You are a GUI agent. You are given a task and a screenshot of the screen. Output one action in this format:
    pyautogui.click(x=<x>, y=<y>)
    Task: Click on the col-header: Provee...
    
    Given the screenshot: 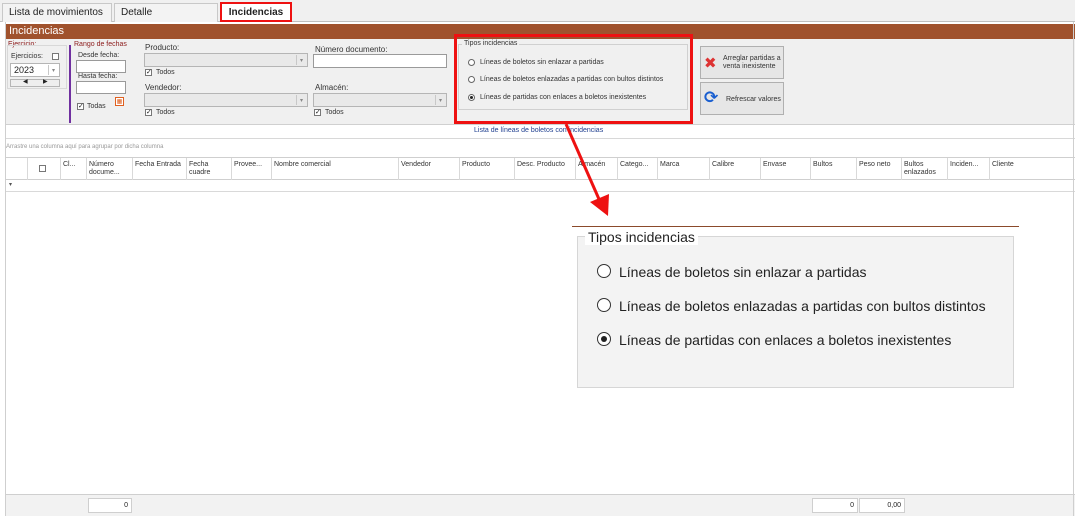 What is the action you would take?
    pyautogui.click(x=252, y=169)
    